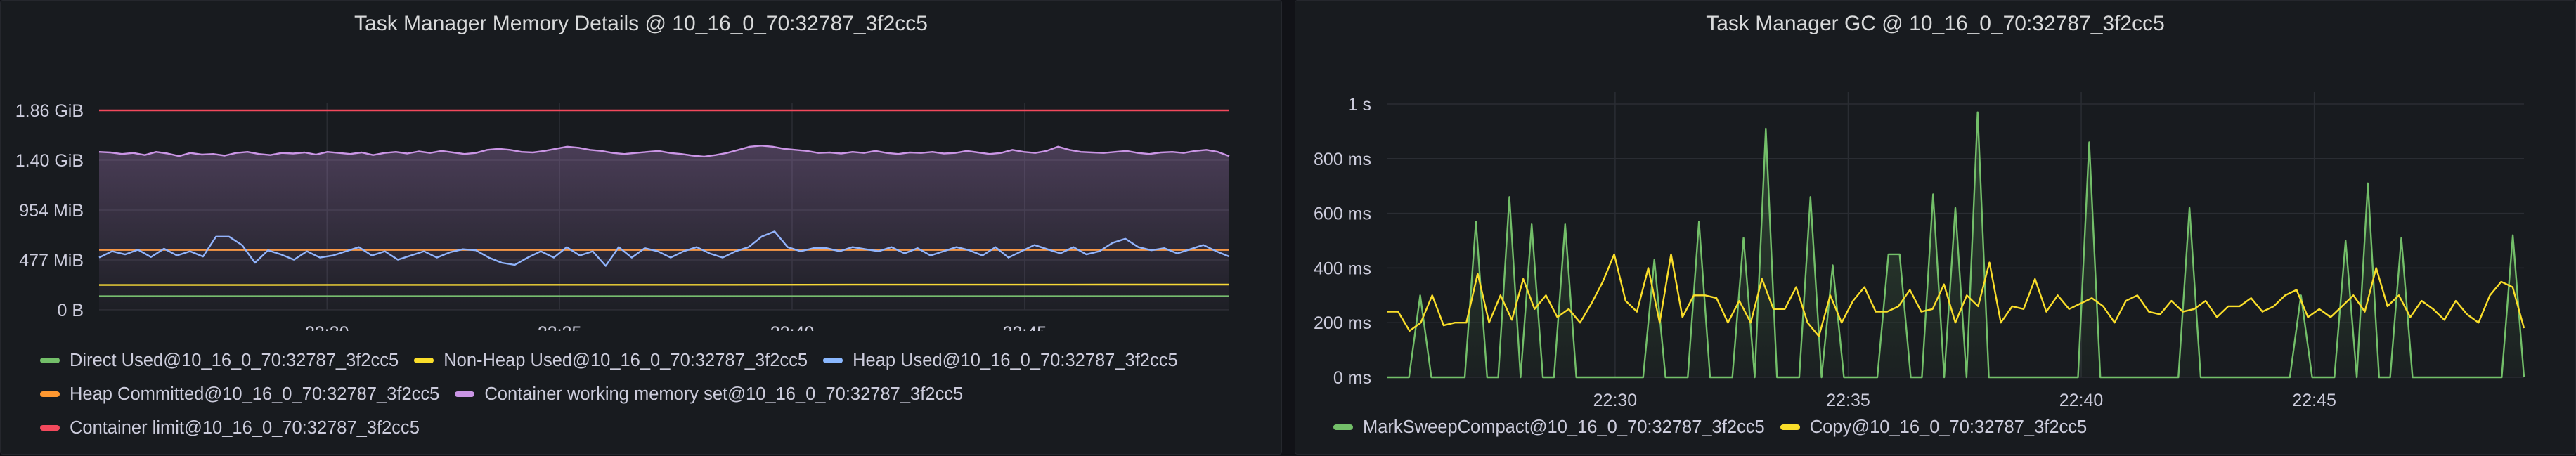  I want to click on legend-item: Copy@10_16_0_70:32787_3f2cc5, so click(1934, 427).